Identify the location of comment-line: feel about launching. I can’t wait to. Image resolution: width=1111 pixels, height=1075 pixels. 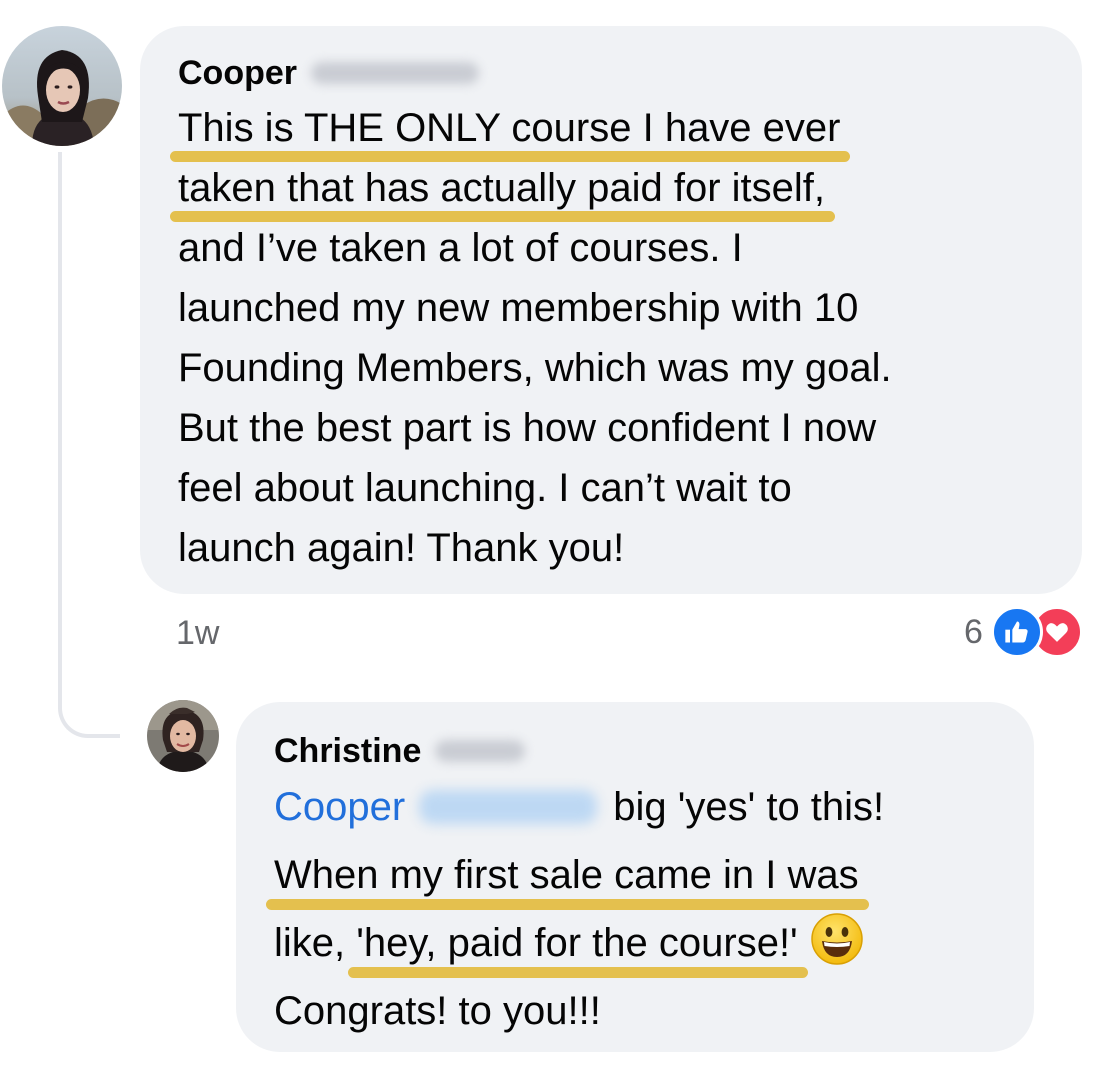
(485, 488).